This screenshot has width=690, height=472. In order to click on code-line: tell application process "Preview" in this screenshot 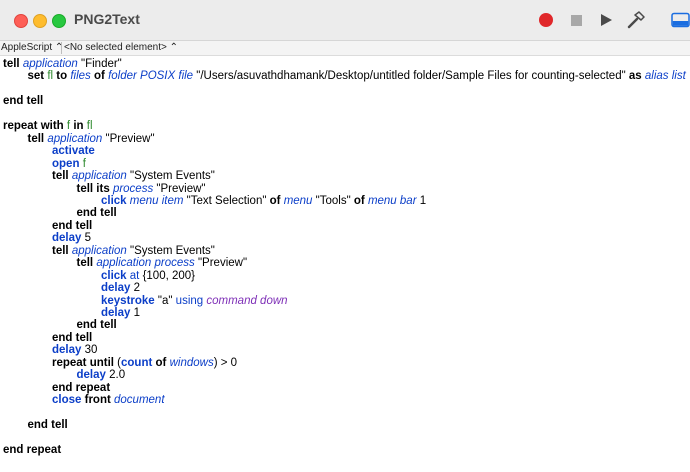, I will do `click(162, 263)`.